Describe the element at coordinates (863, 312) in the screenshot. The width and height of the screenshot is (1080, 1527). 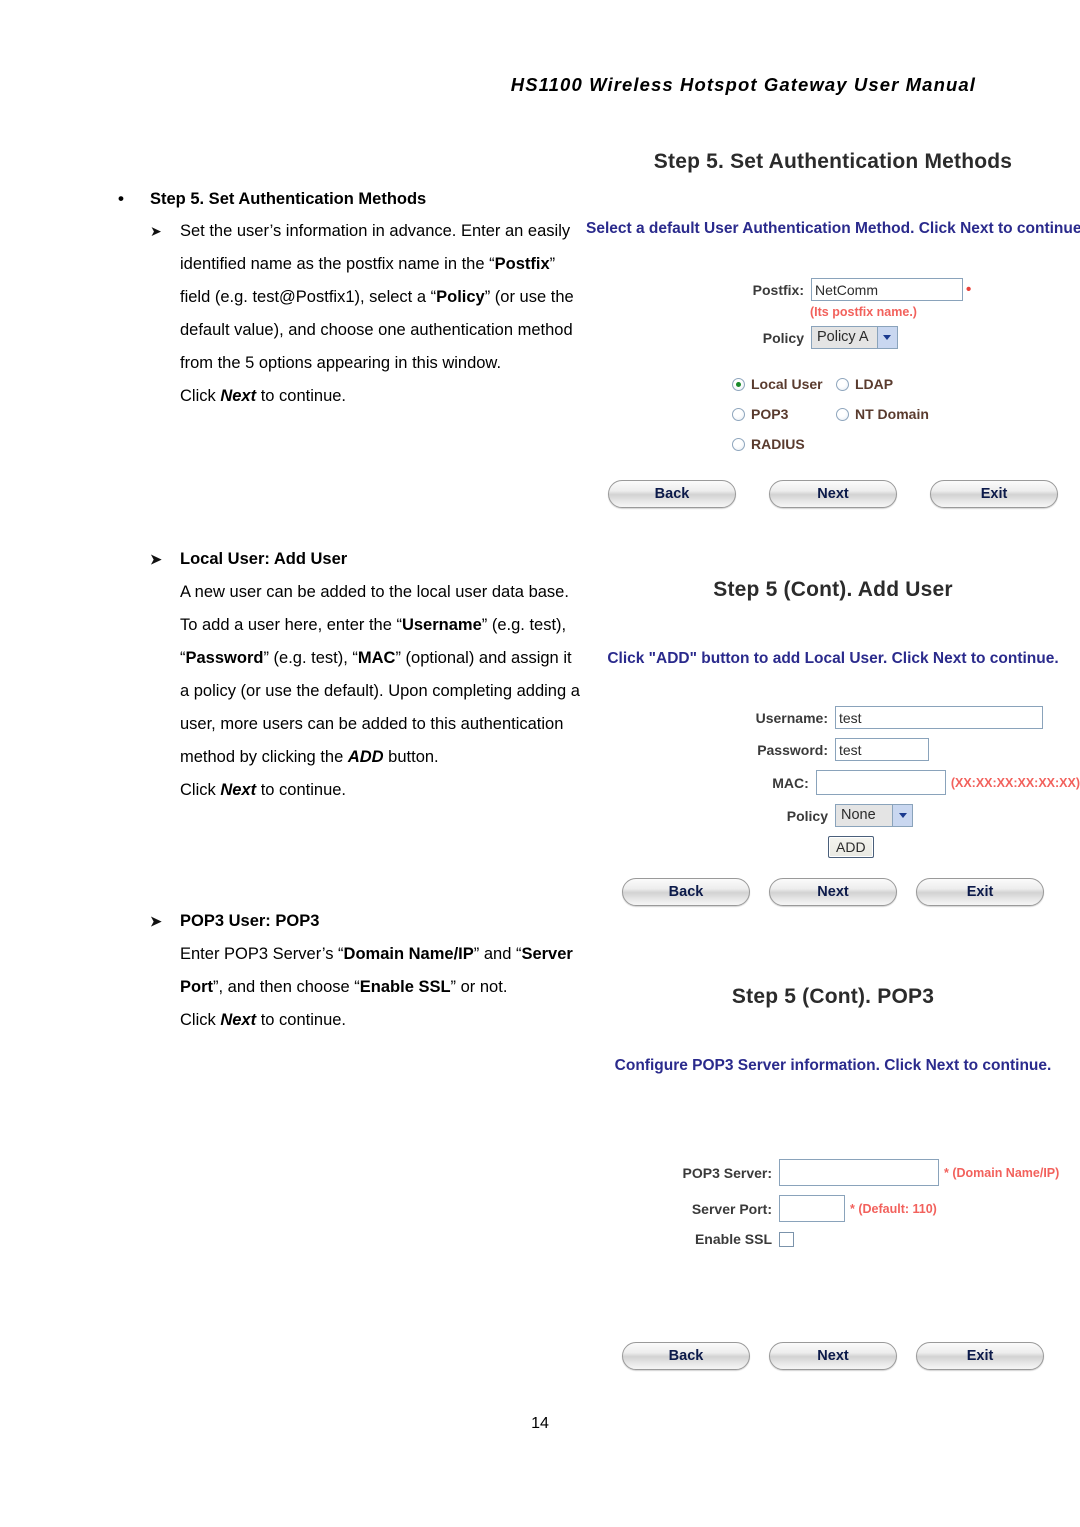
I see `postfix-hint: (Its postfix name.)` at that location.